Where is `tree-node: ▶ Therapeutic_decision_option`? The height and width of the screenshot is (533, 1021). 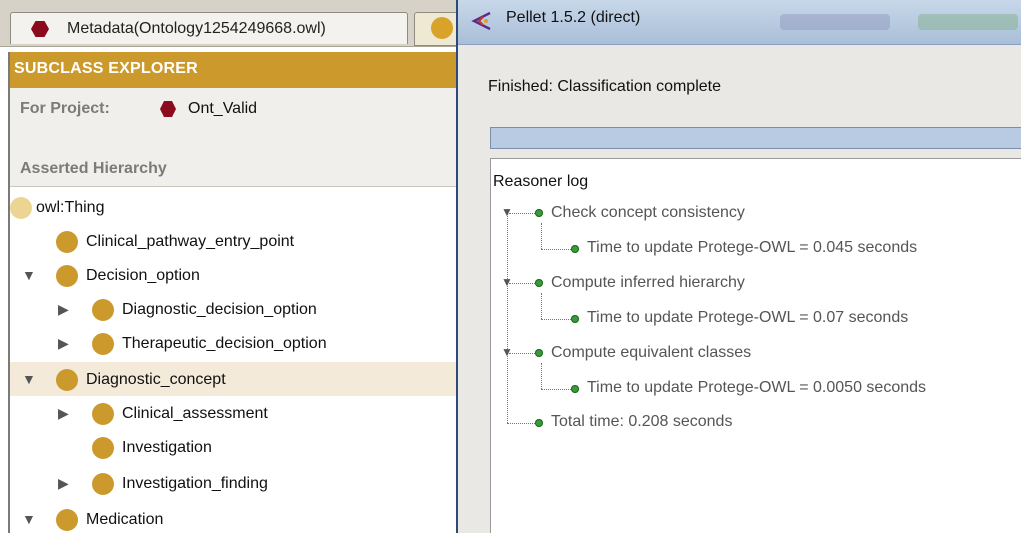
tree-node: ▶ Therapeutic_decision_option is located at coordinates (233, 343).